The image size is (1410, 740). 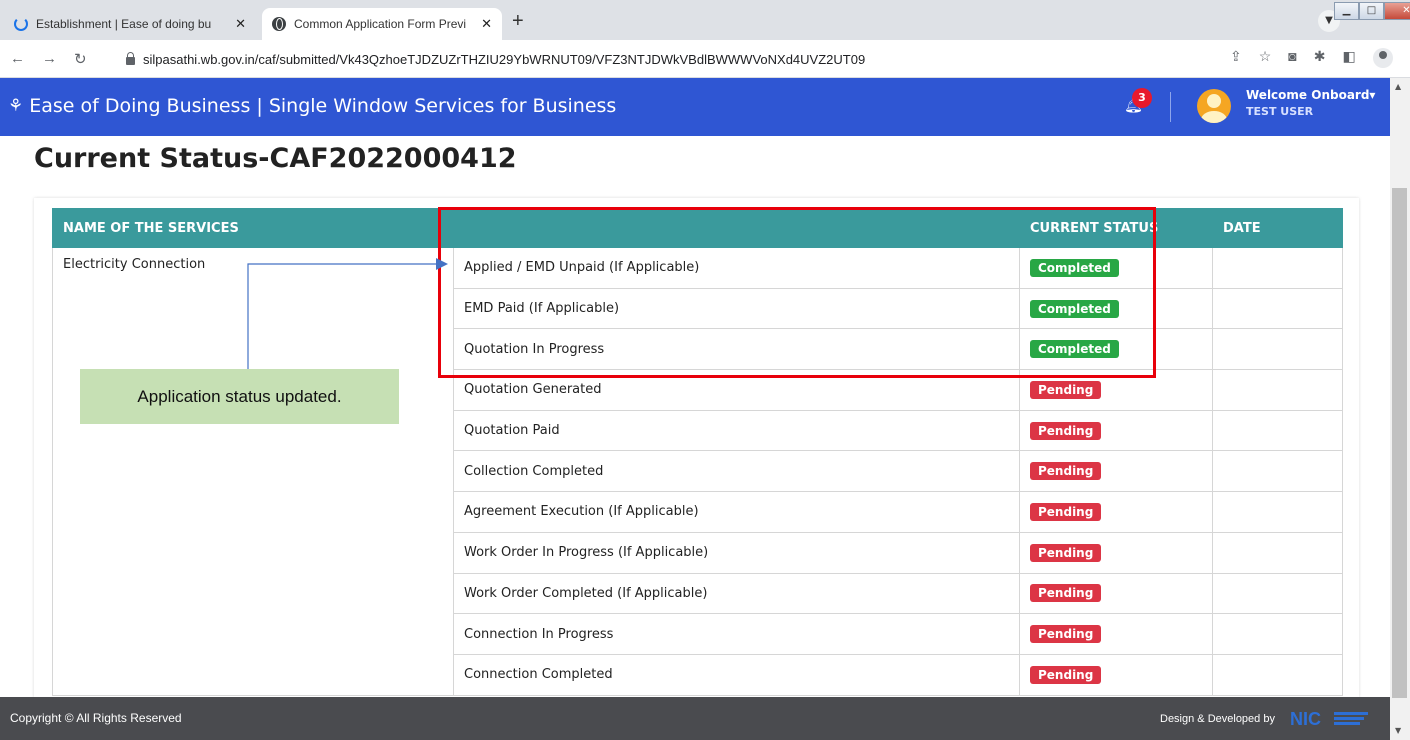 I want to click on step-cell: Work Order Completed (If Applicable), so click(x=736, y=593).